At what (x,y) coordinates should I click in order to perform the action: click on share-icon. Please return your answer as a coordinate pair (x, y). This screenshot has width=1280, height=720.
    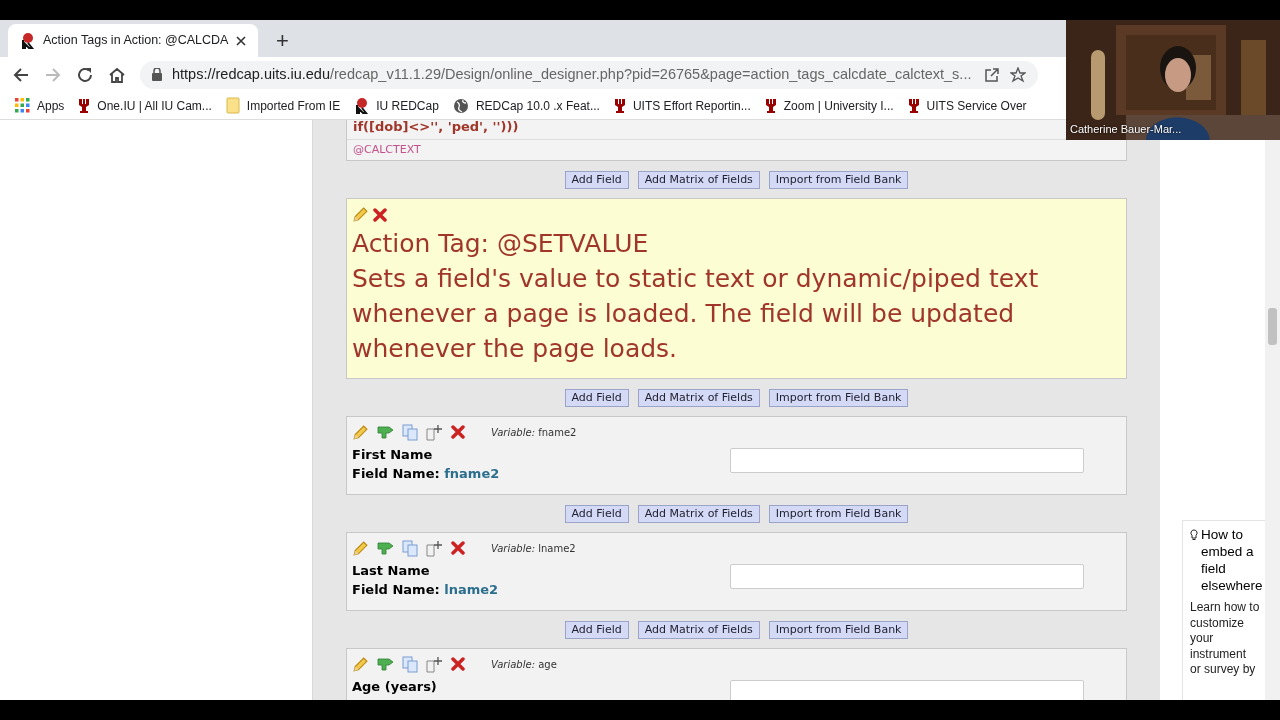
    Looking at the image, I should click on (992, 74).